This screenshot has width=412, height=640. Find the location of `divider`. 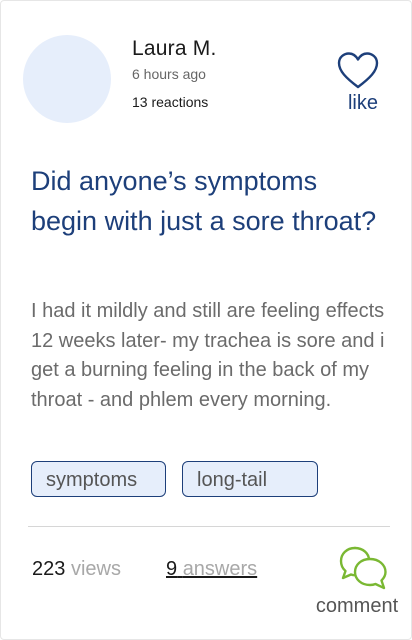

divider is located at coordinates (209, 526).